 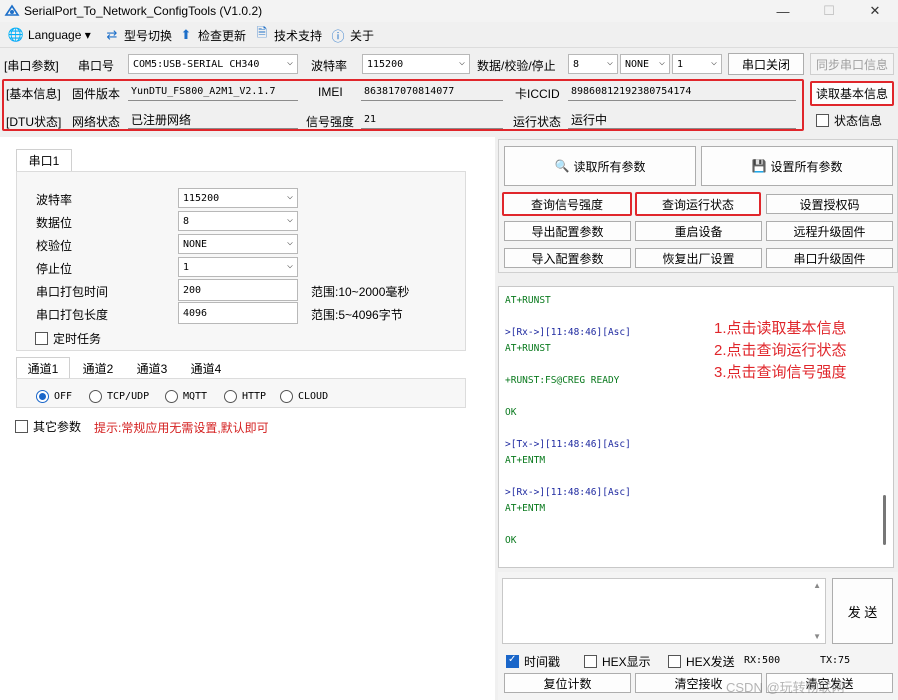 What do you see at coordinates (98, 368) in the screenshot?
I see `tab-channel2: 通道2` at bounding box center [98, 368].